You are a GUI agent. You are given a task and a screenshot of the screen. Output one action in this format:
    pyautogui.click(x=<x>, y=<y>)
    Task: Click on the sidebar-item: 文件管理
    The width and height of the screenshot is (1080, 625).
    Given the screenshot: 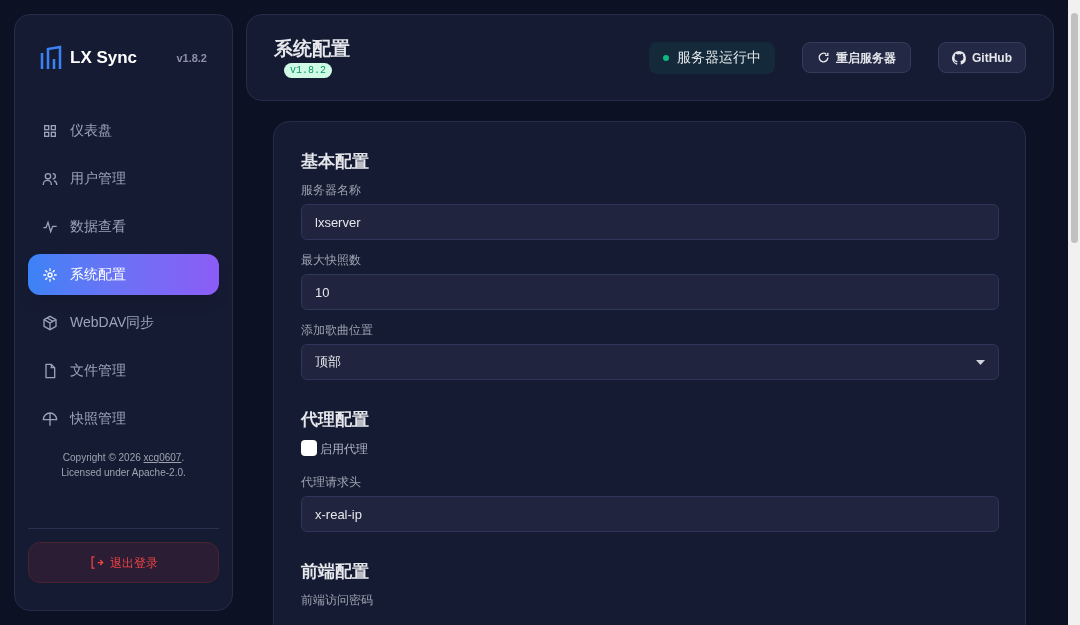 What is the action you would take?
    pyautogui.click(x=123, y=370)
    